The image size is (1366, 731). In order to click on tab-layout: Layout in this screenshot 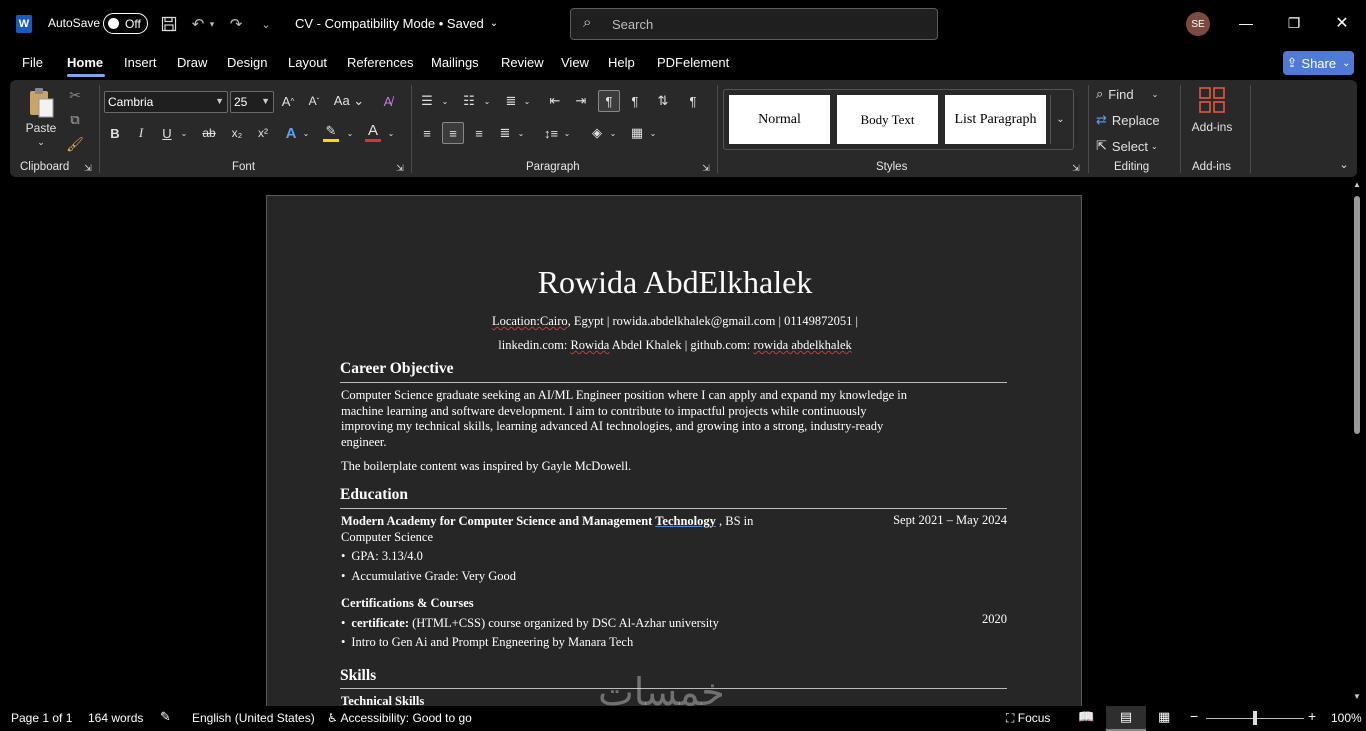, I will do `click(307, 62)`.